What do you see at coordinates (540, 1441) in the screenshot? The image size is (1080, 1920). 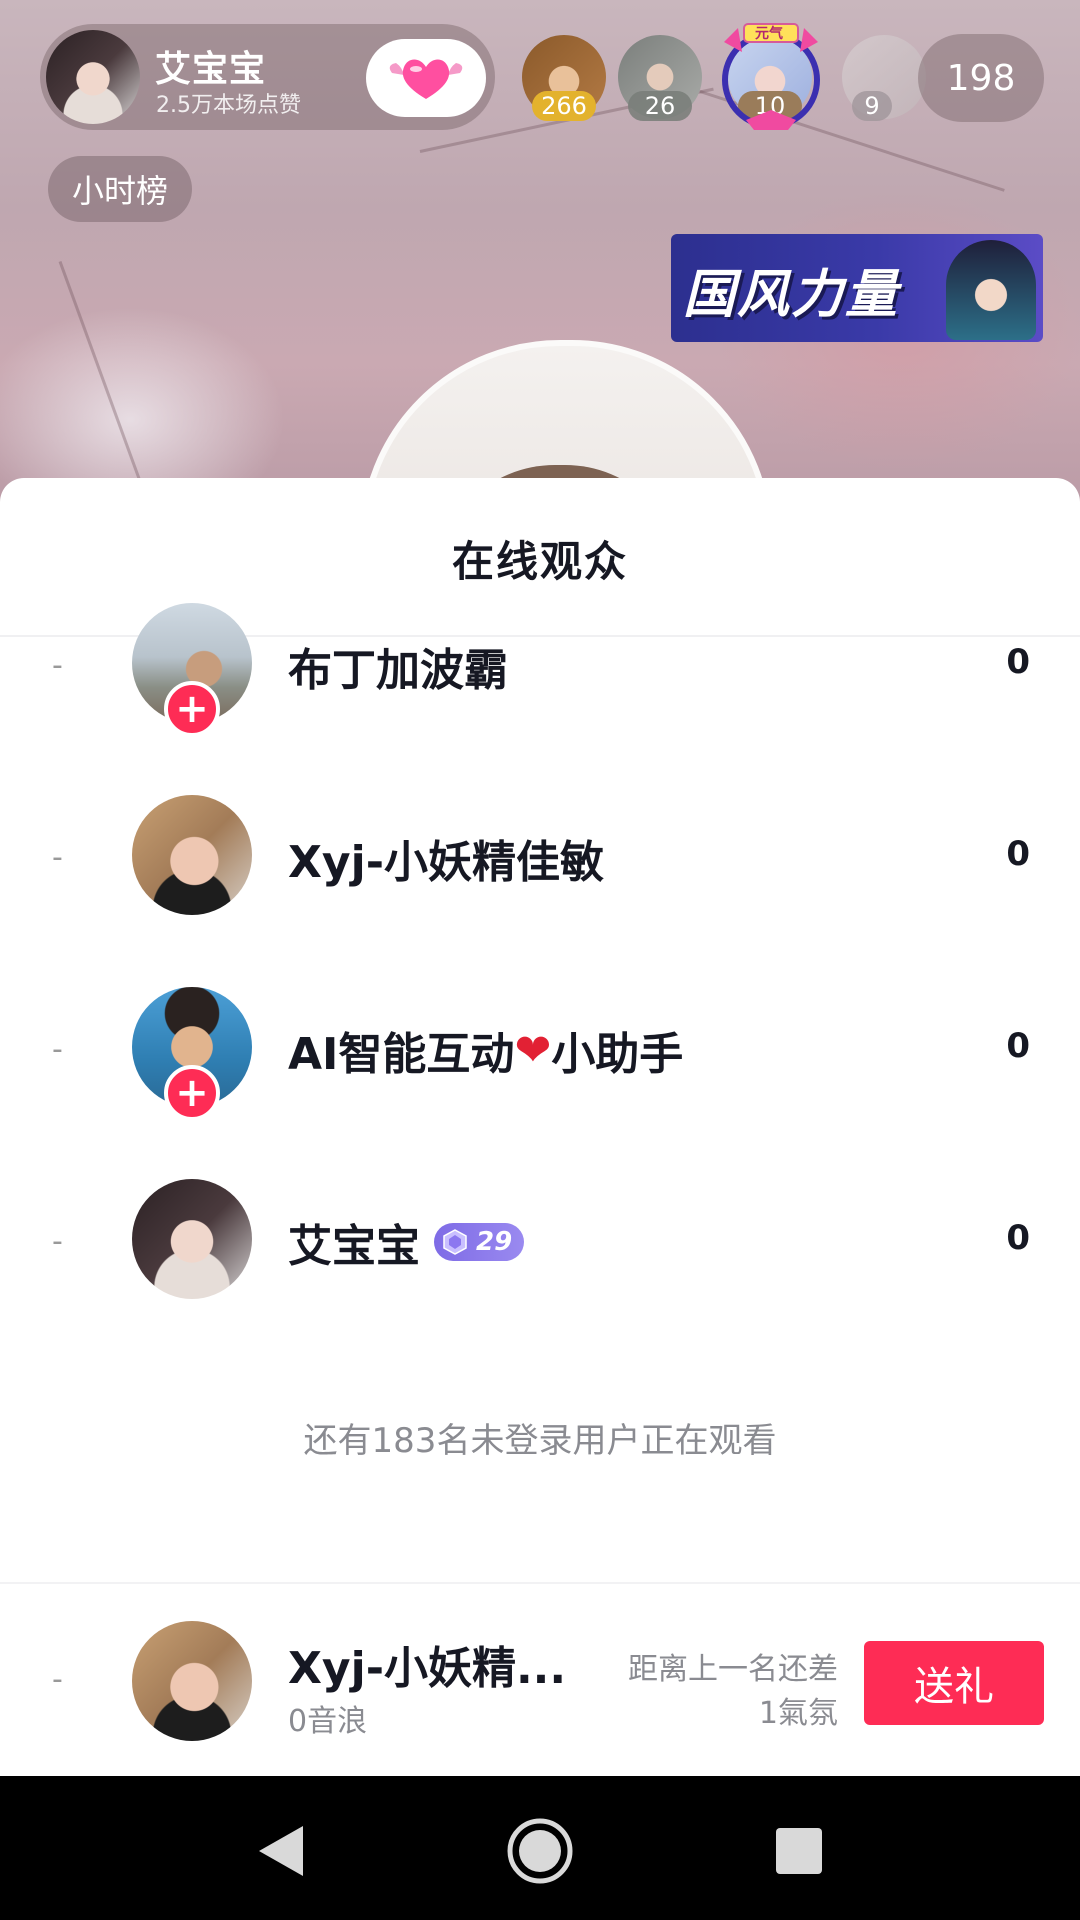 I see `guest-viewers-note: 还有183名未登录用户正在观看` at bounding box center [540, 1441].